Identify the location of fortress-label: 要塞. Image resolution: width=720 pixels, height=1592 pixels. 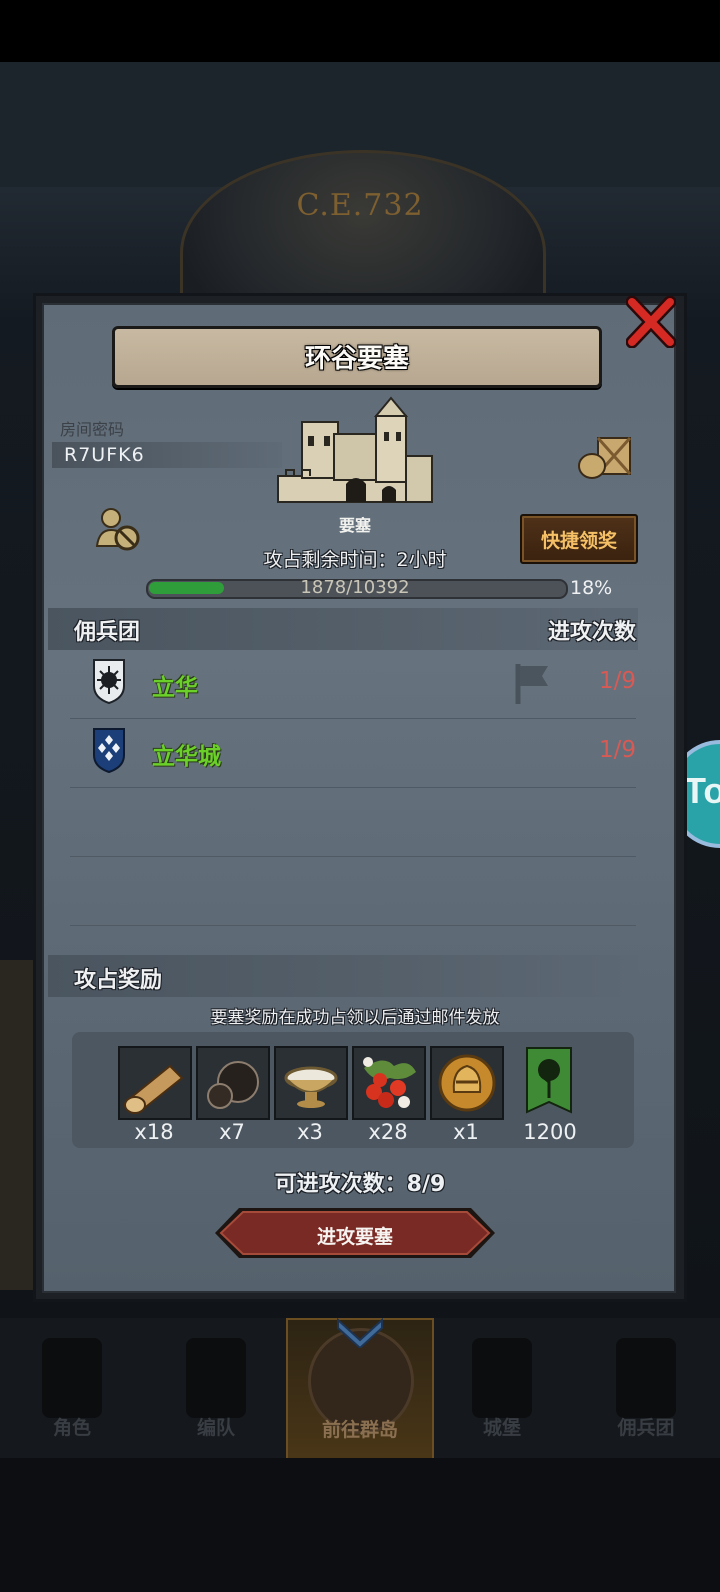
(354, 525).